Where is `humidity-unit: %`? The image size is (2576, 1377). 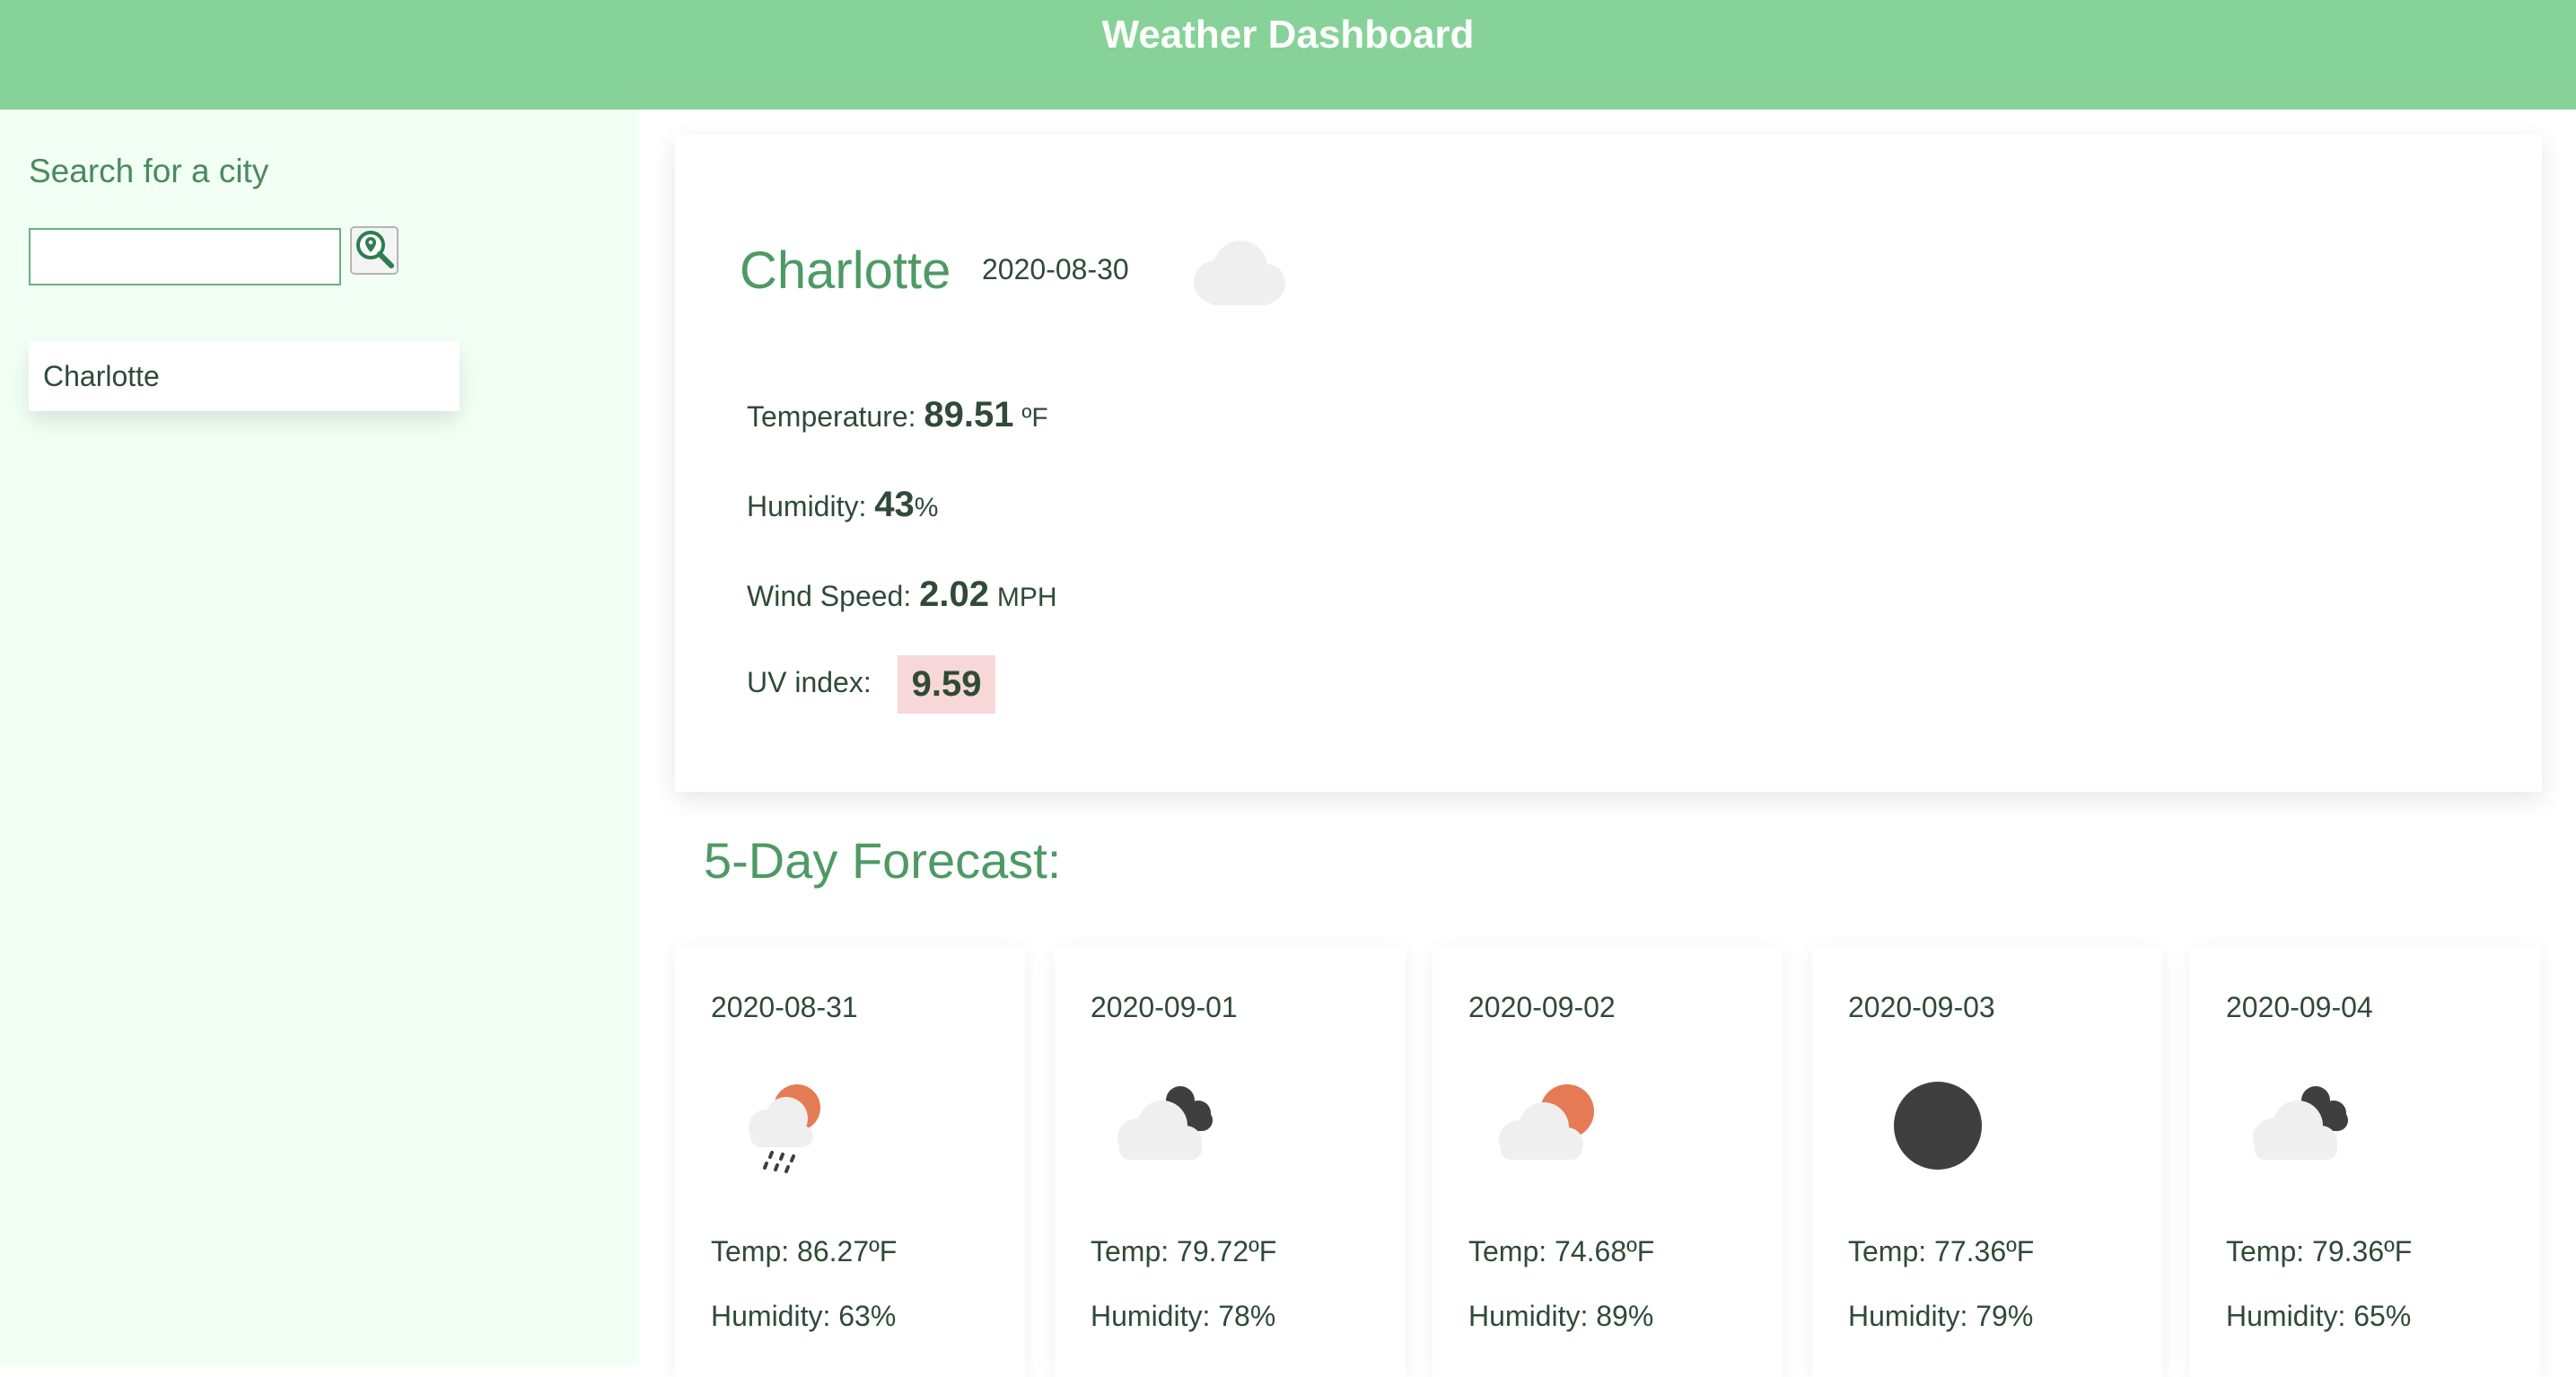
humidity-unit: % is located at coordinates (926, 508).